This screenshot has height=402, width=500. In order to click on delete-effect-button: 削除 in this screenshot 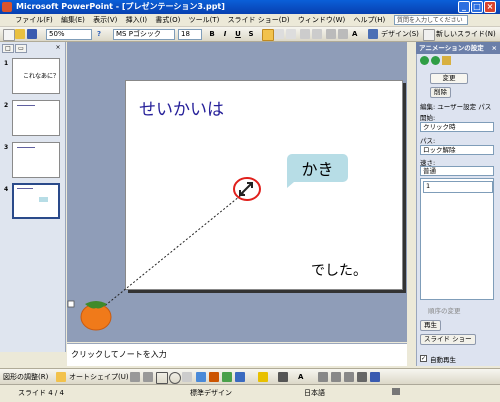, I will do `click(440, 92)`.